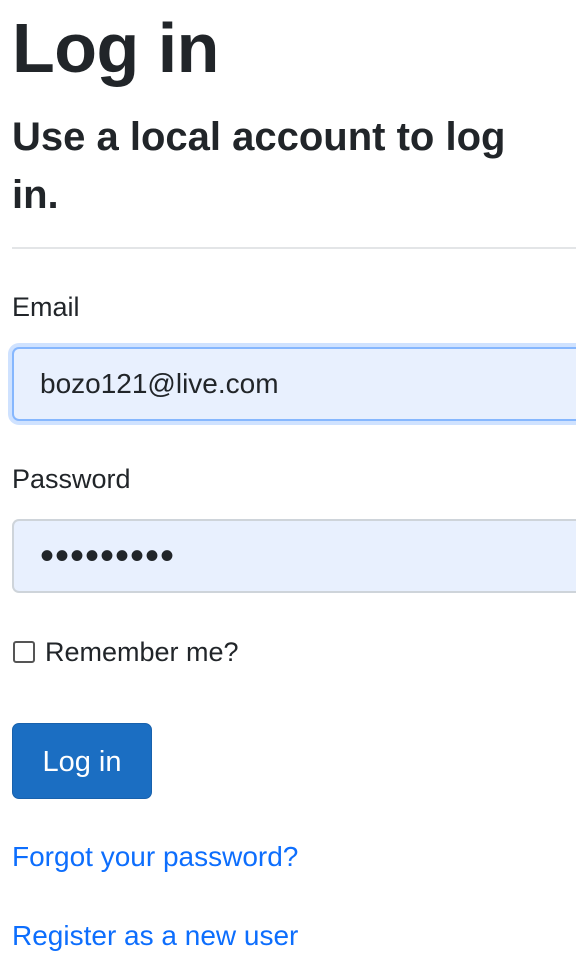  I want to click on page-subtitle-line2: in., so click(35, 195).